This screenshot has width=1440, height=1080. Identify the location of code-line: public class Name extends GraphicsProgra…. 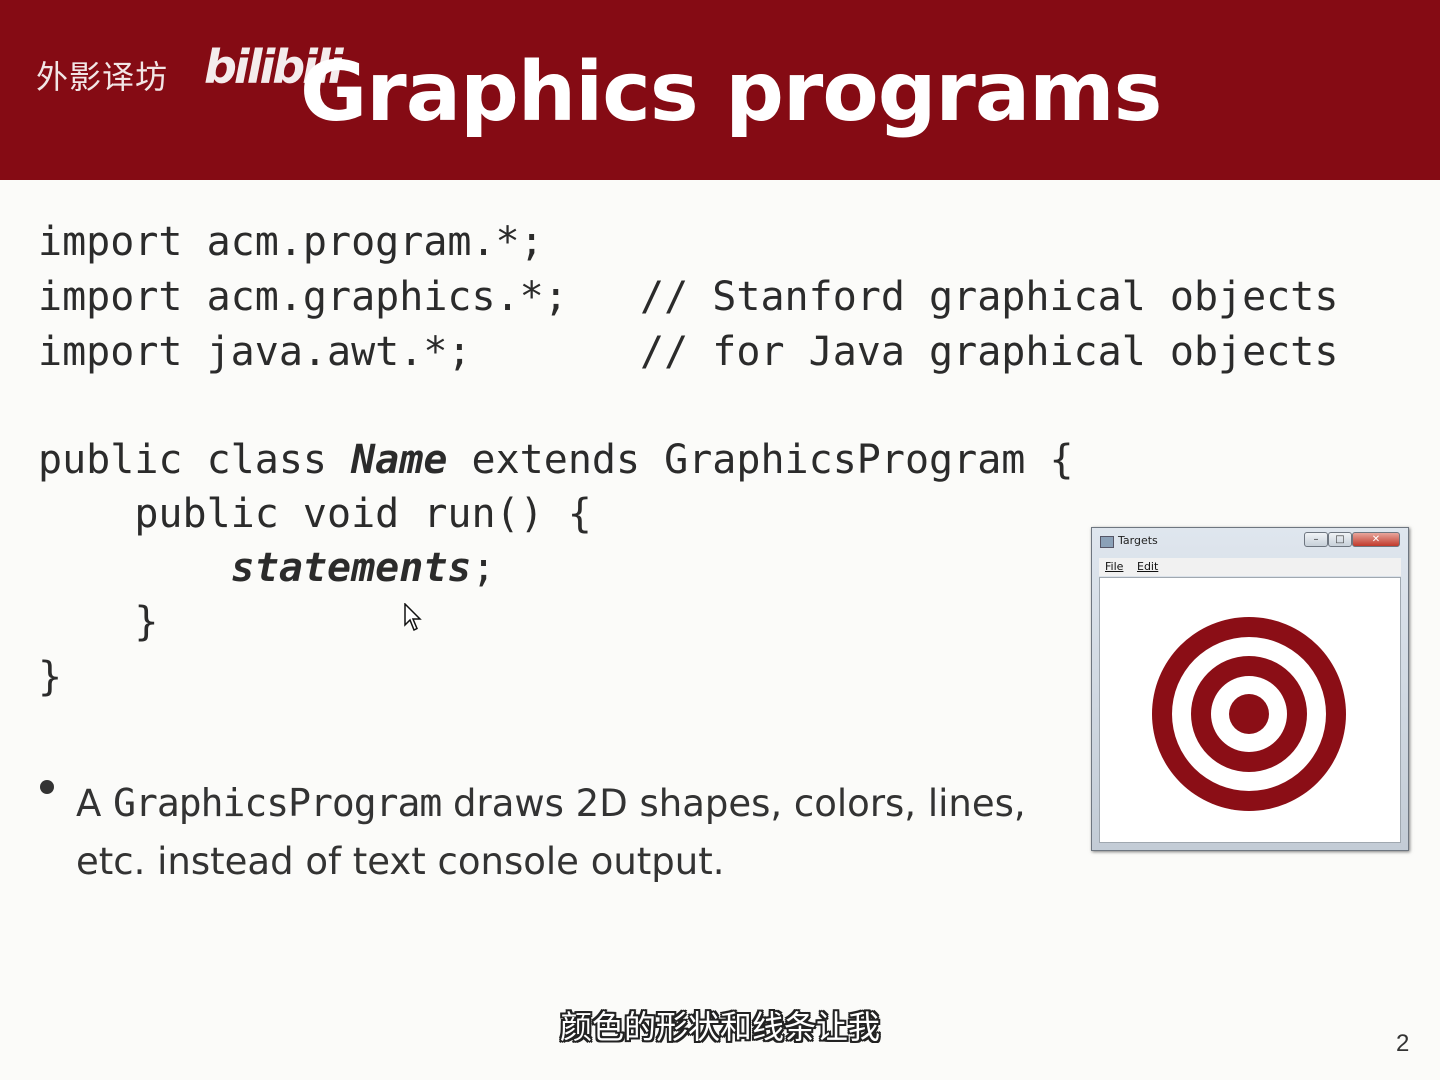
(556, 460).